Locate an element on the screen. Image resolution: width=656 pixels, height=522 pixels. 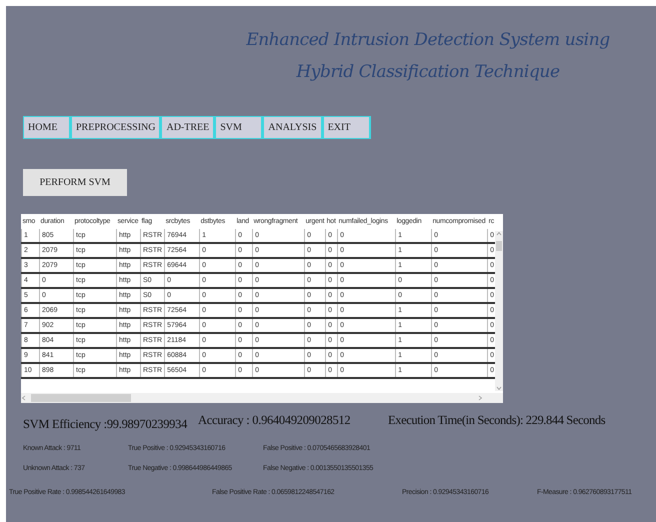
result-label: Execution Time(in Seconds): 229.844 Seconds is located at coordinates (497, 421).